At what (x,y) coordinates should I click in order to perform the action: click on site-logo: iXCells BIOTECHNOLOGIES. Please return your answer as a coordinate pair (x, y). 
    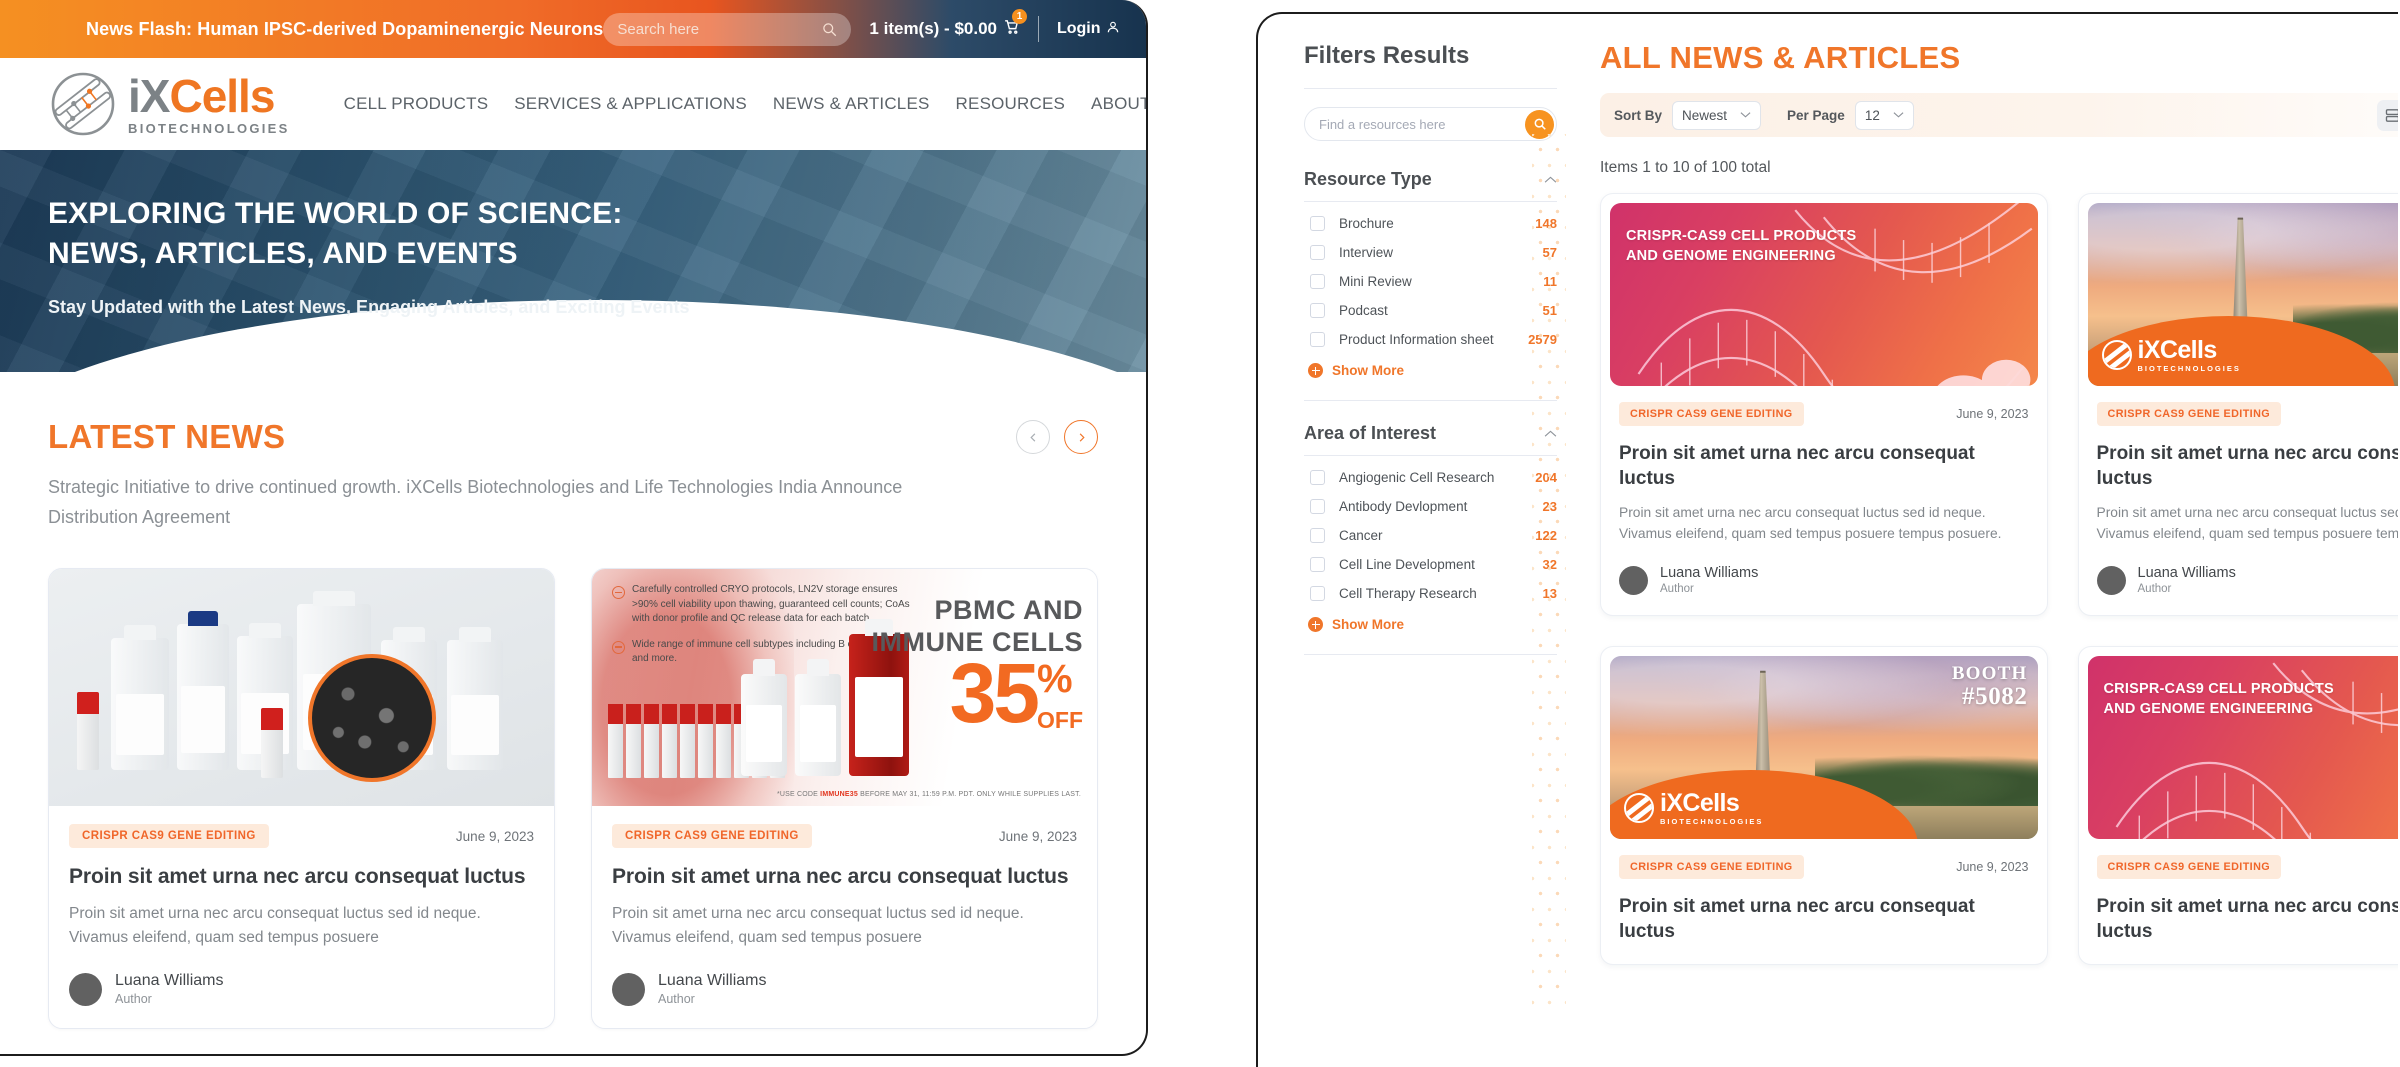
    Looking at the image, I should click on (169, 104).